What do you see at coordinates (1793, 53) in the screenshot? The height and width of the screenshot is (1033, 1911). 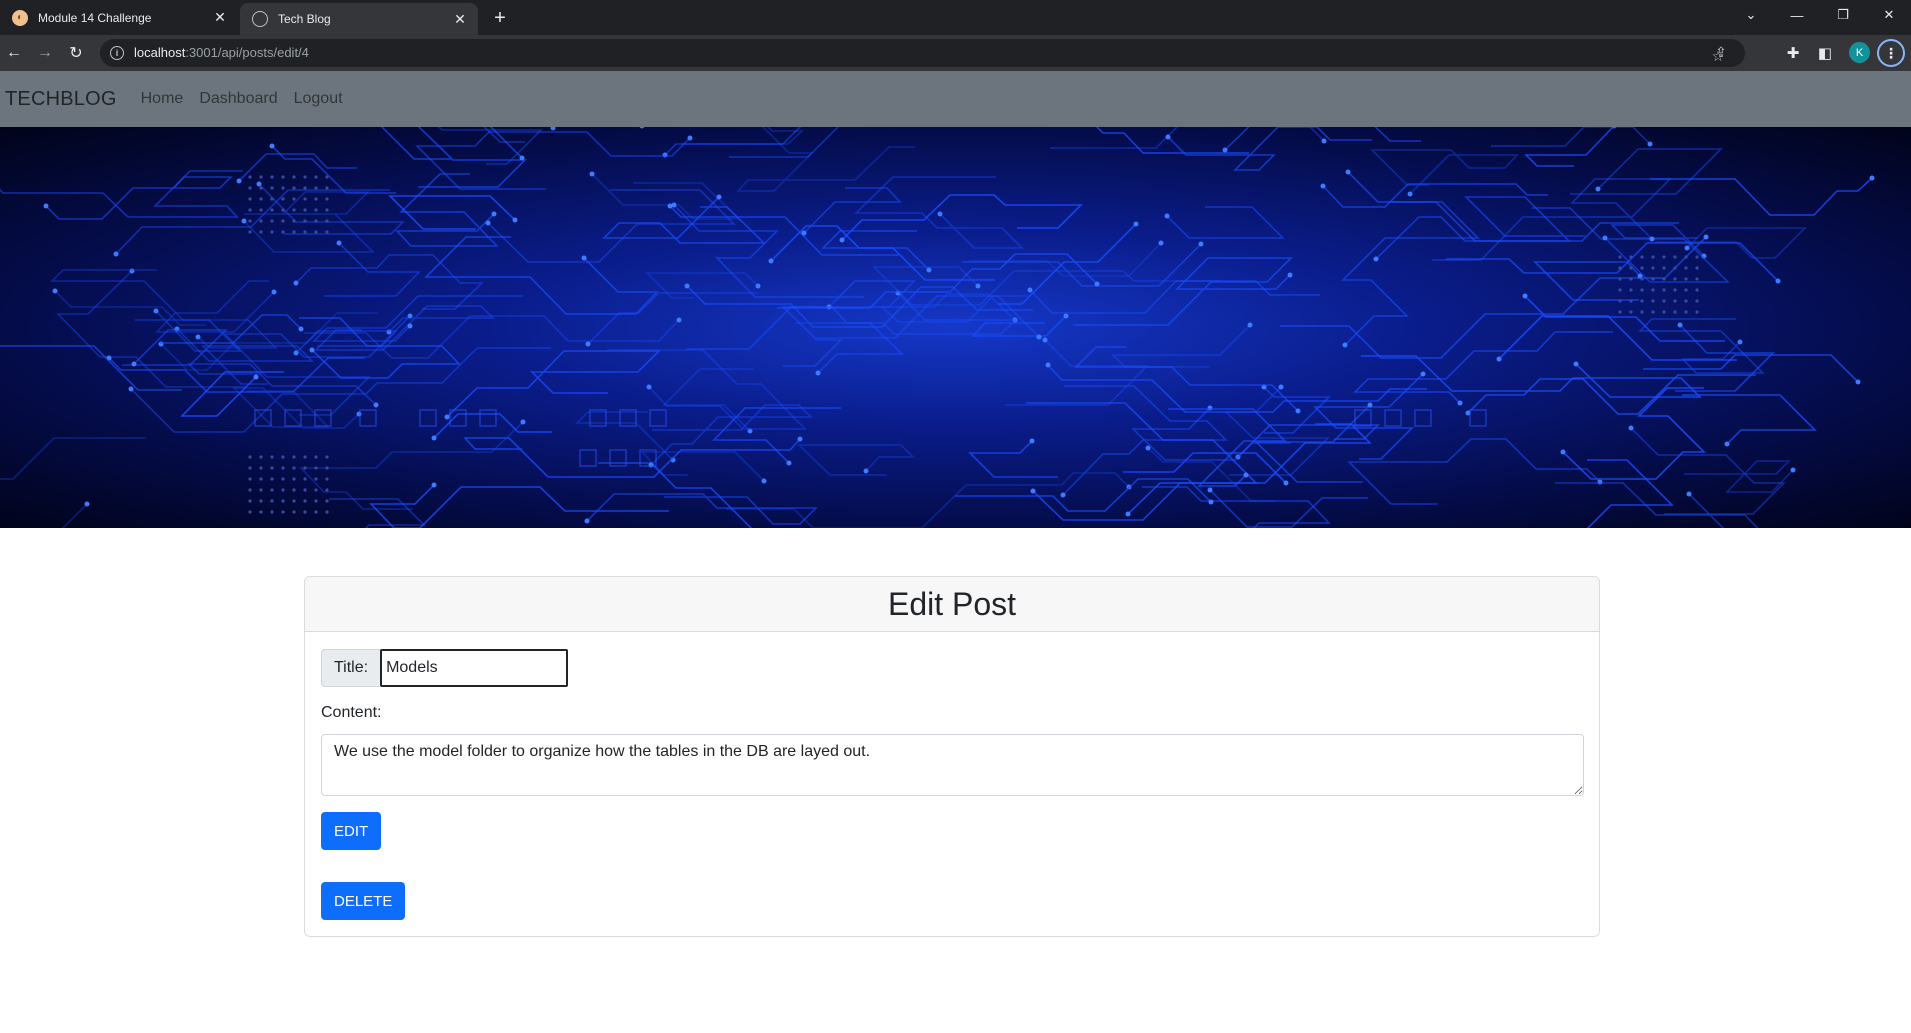 I see `extensions-puzzle-icon: ✚` at bounding box center [1793, 53].